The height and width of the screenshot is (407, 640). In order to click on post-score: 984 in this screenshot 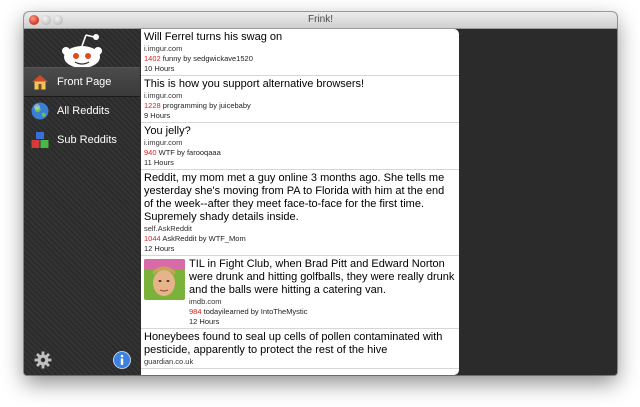, I will do `click(195, 311)`.